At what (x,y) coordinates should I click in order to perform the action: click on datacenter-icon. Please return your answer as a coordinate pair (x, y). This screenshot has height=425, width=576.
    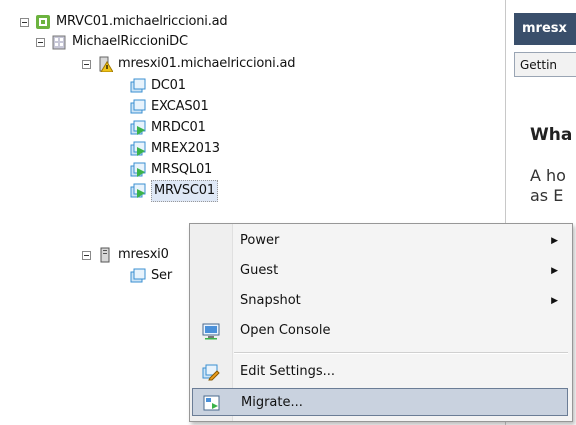
    Looking at the image, I should click on (59, 42).